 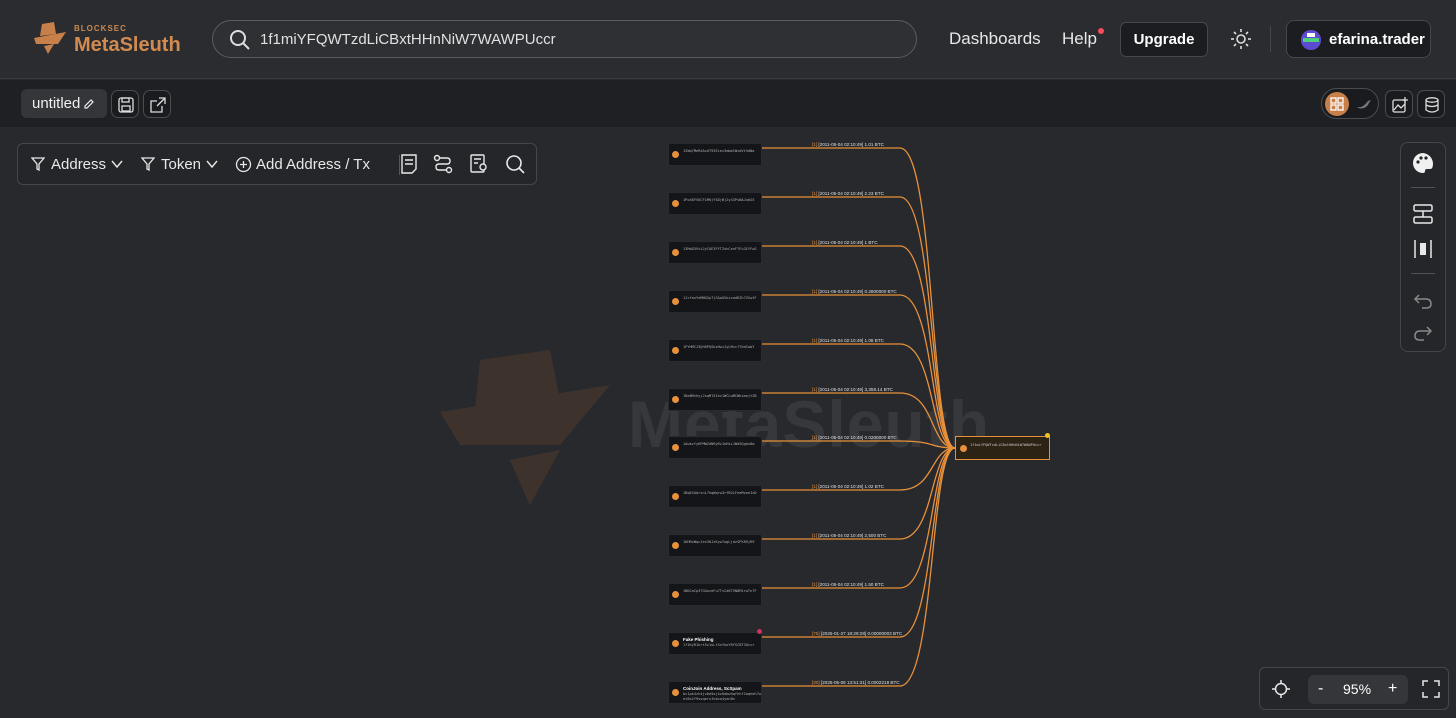 I want to click on nav-help: Help, so click(x=1079, y=39).